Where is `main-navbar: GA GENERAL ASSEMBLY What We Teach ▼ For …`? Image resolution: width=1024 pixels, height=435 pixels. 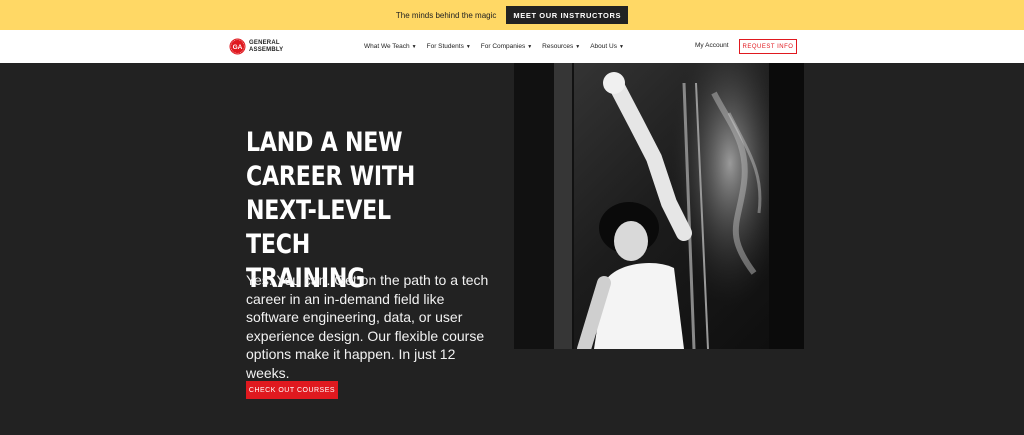 main-navbar: GA GENERAL ASSEMBLY What We Teach ▼ For … is located at coordinates (512, 46).